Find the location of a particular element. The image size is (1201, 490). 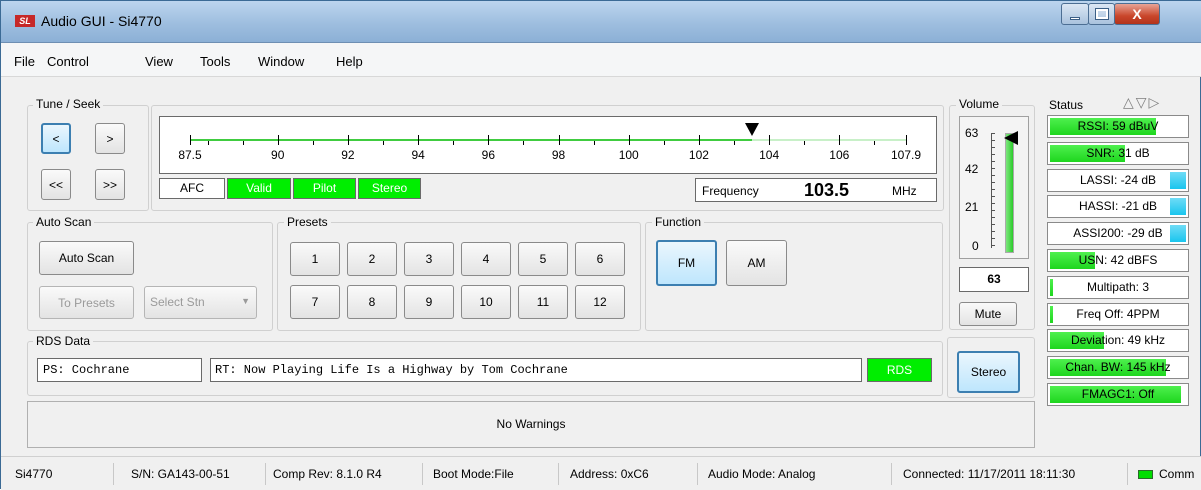

tune-up-button: > is located at coordinates (110, 138).